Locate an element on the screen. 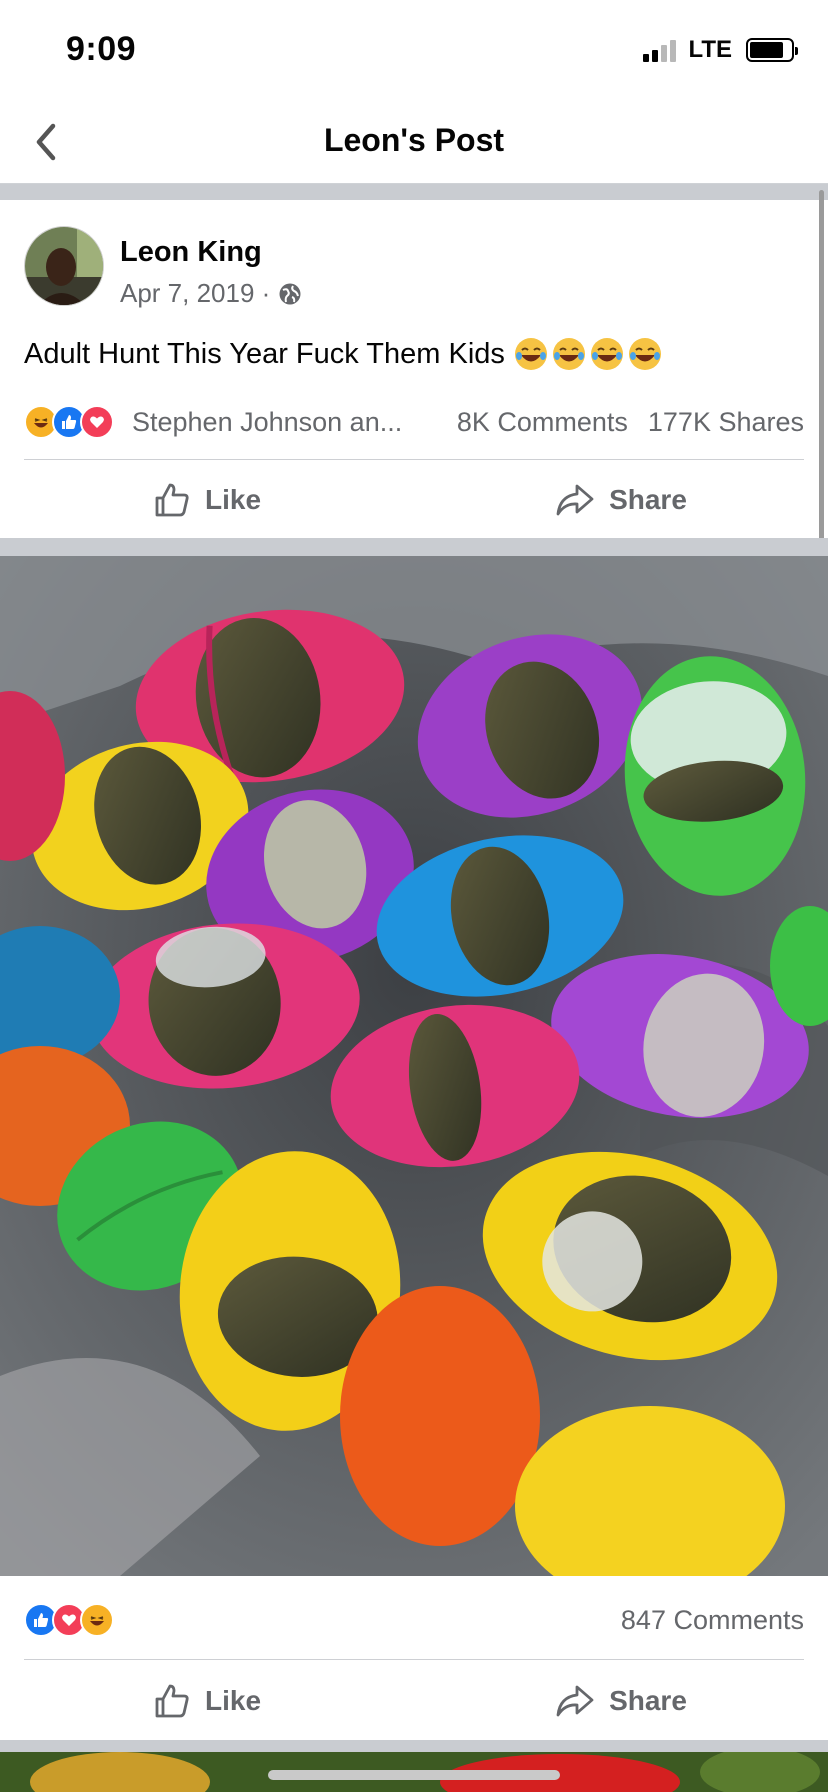 This screenshot has height=1792, width=828. laughing-emoji-group is located at coordinates (588, 354).